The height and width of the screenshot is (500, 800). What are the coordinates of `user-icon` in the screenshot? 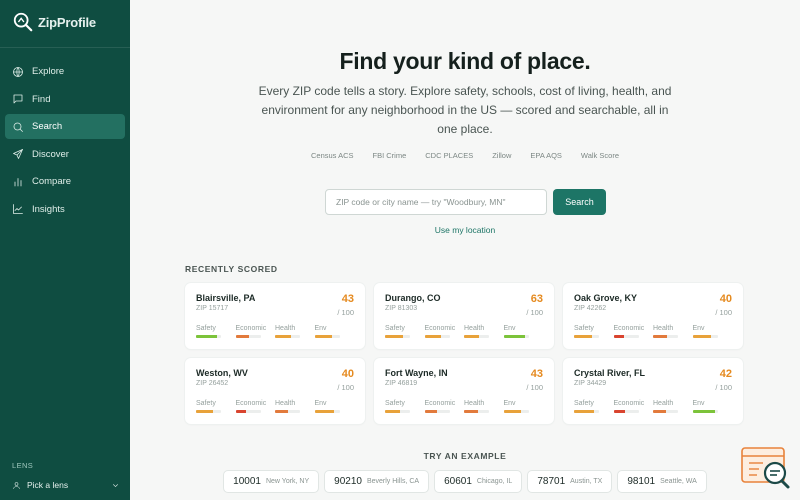 It's located at (16, 485).